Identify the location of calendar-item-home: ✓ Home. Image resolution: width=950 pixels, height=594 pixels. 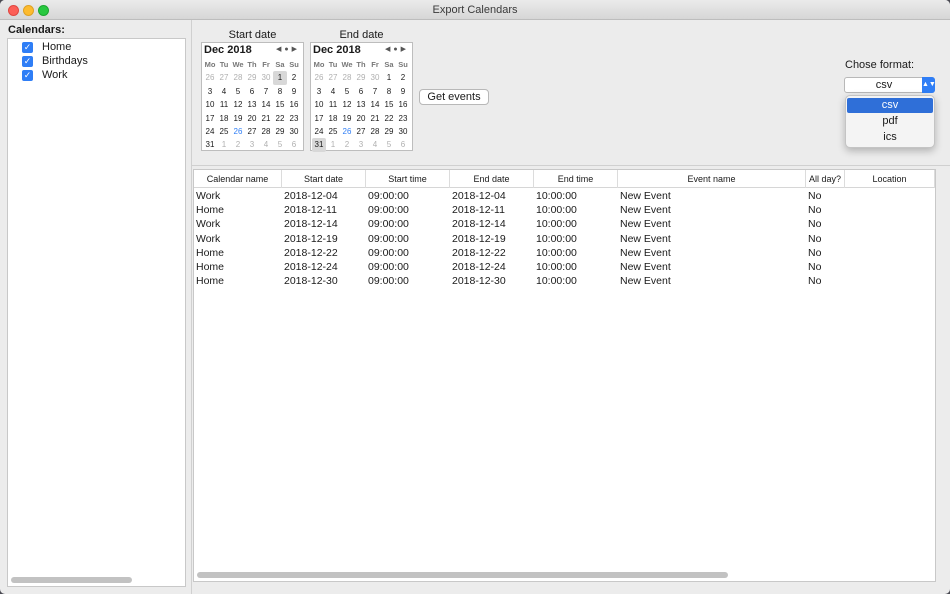
(46, 47).